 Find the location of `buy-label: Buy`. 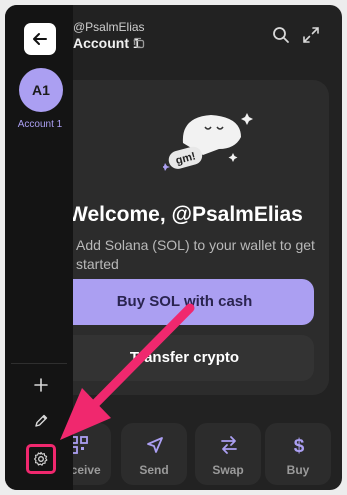

buy-label: Buy is located at coordinates (298, 470).